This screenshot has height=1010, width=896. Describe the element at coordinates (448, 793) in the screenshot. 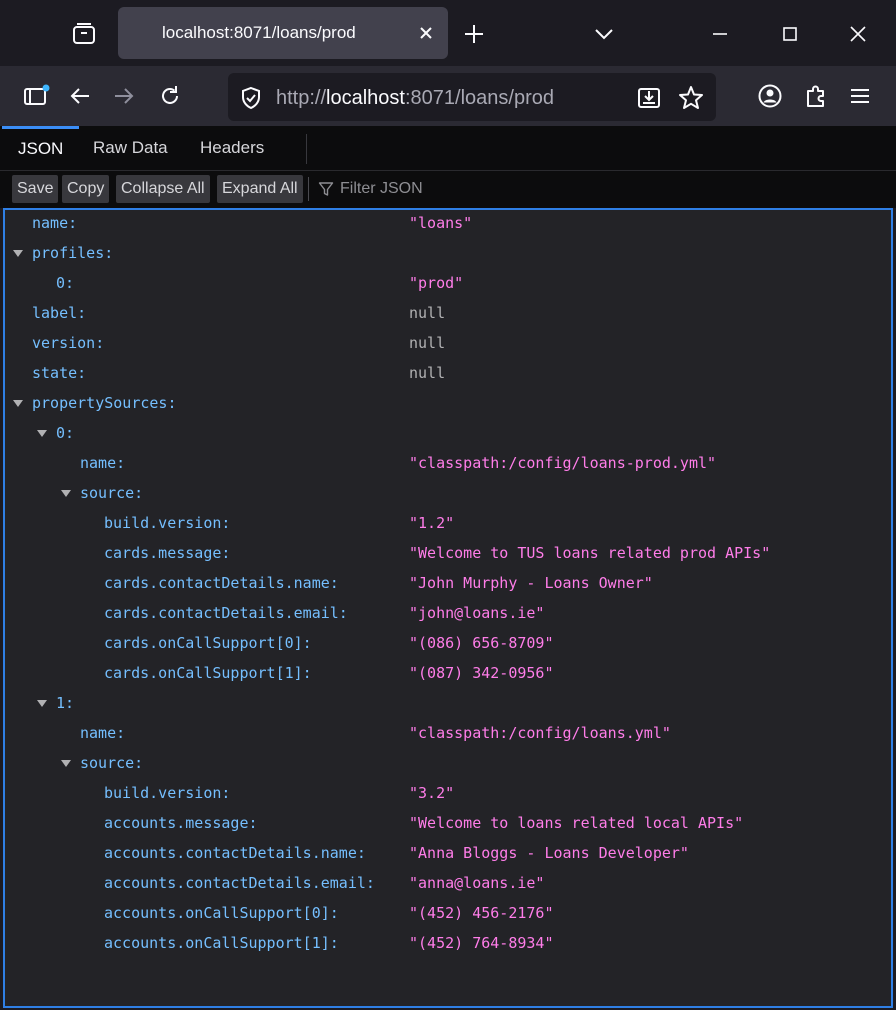

I see `json-row: build.version: "3.2"` at that location.